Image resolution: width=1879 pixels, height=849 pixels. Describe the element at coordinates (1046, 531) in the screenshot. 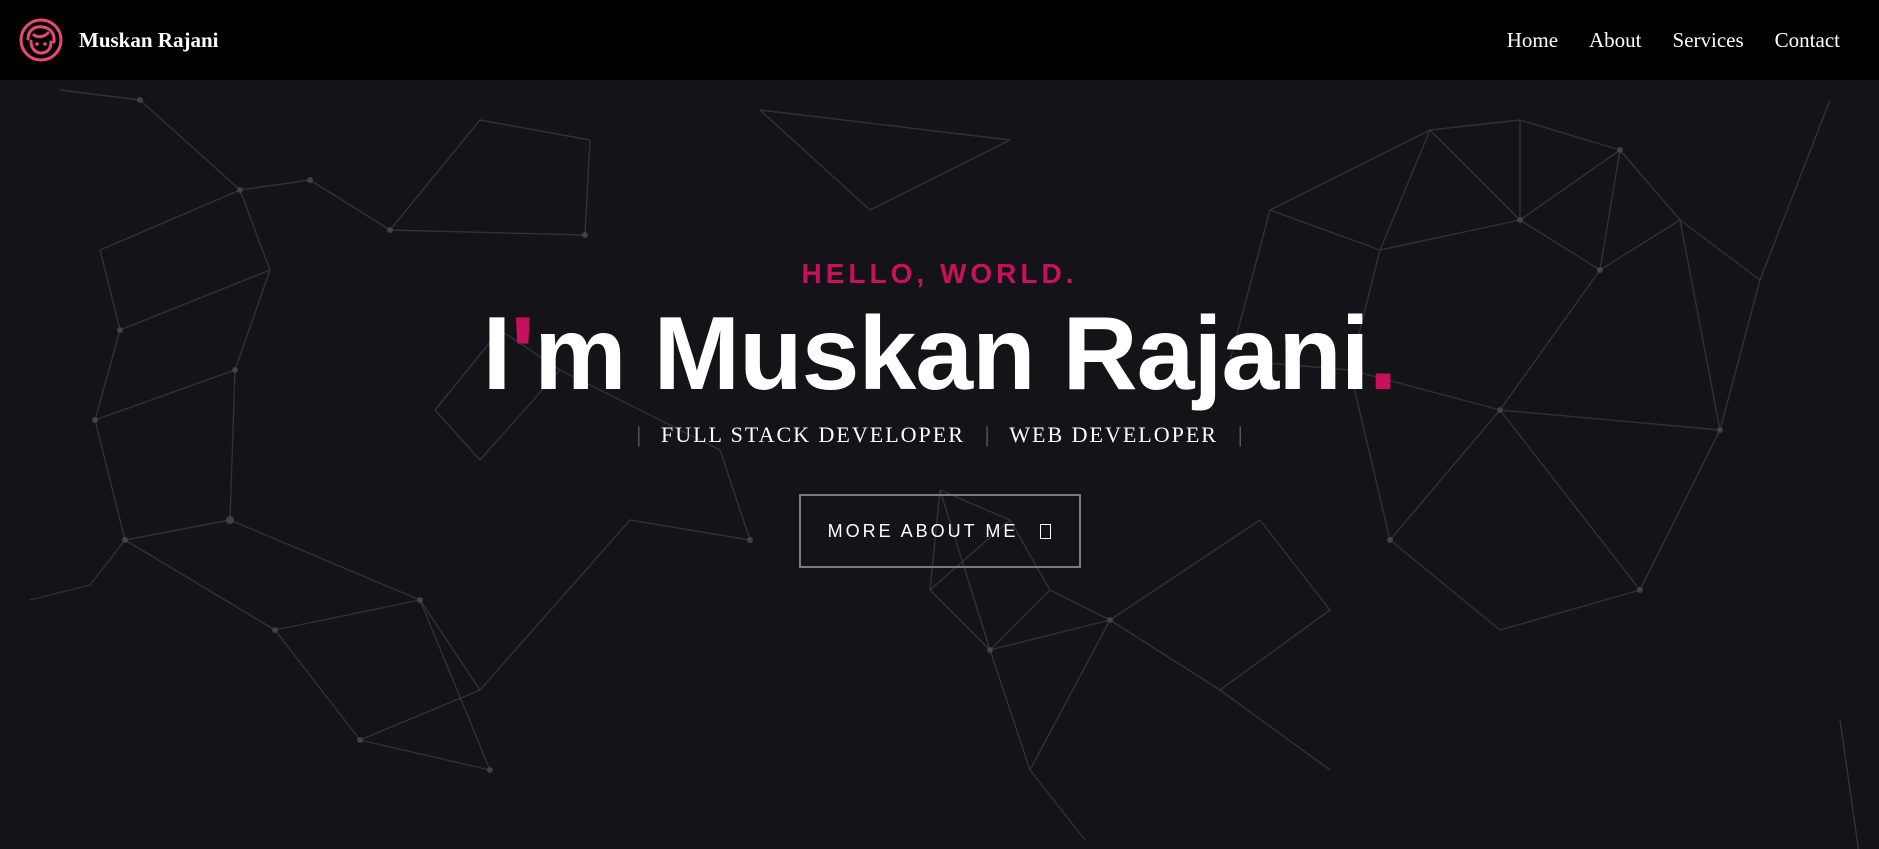

I see `box-icon` at that location.